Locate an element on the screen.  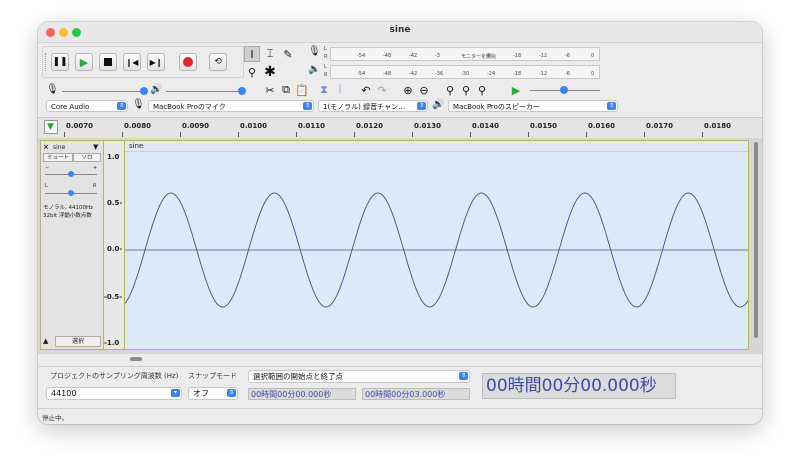
play-meter-tick: -30 is located at coordinates (465, 74).